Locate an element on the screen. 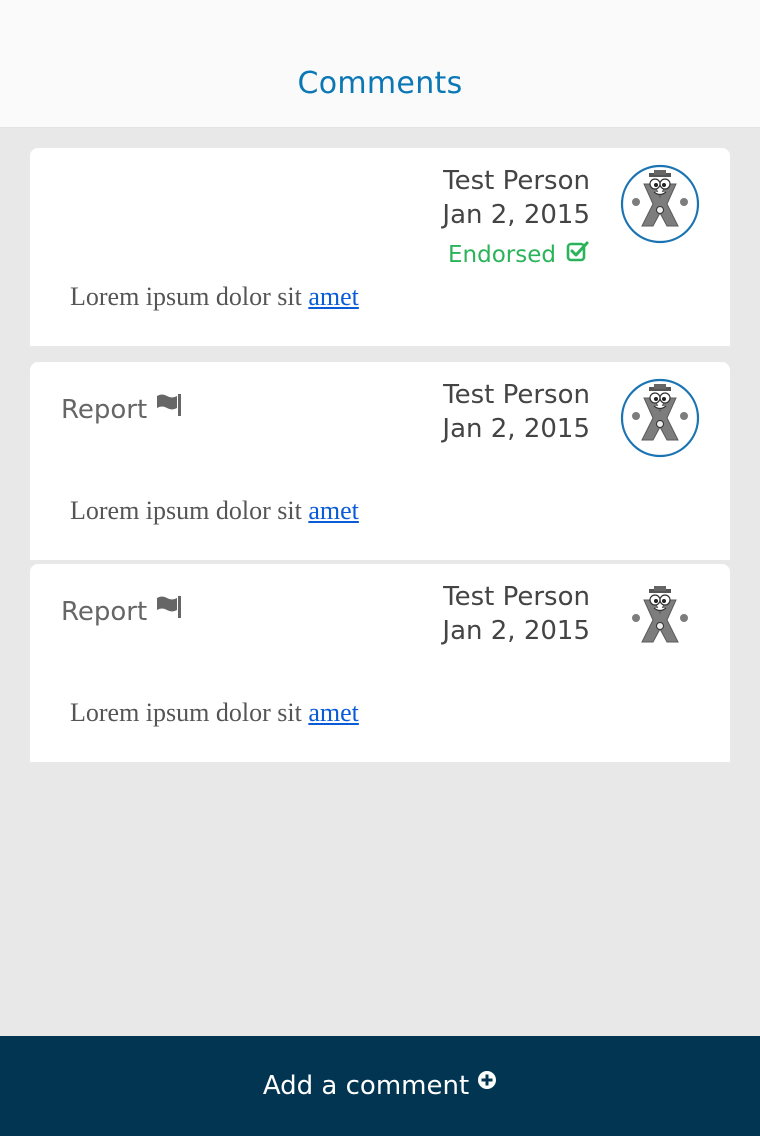  add-comment-button: Add a comment is located at coordinates (380, 1086).